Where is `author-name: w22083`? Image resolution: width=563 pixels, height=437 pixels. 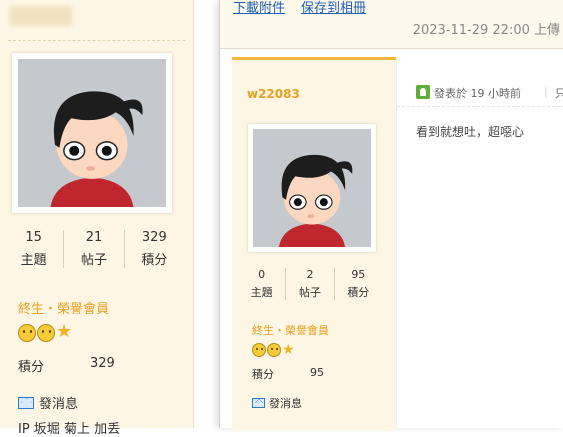 author-name: w22083 is located at coordinates (273, 94).